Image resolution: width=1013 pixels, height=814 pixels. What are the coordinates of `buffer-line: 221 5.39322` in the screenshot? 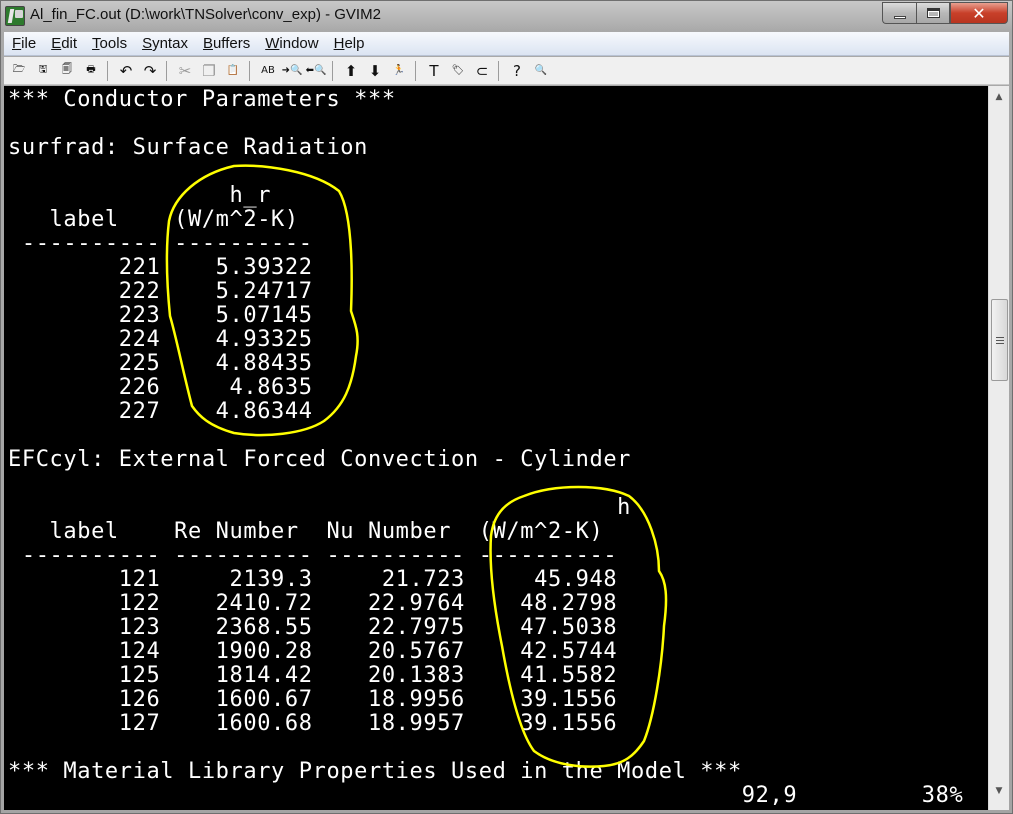 It's located at (160, 267).